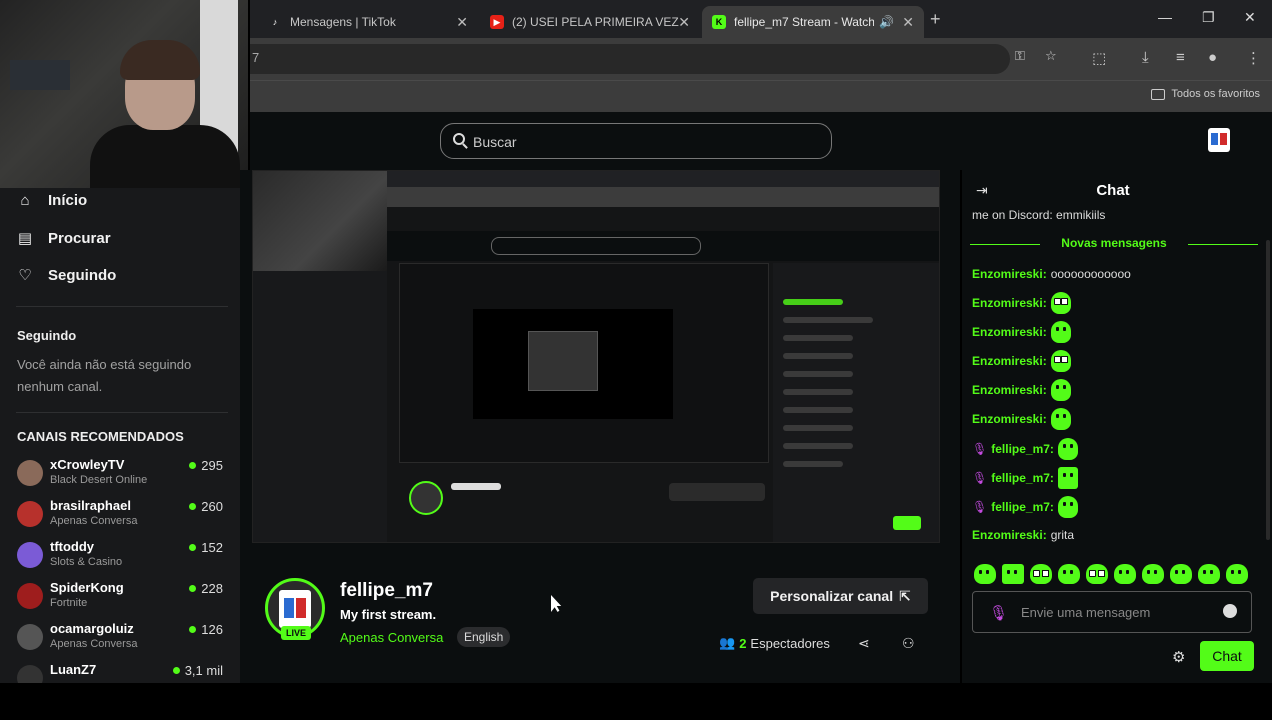 The height and width of the screenshot is (720, 1272). What do you see at coordinates (864, 643) in the screenshot?
I see `share-icon: ⋖` at bounding box center [864, 643].